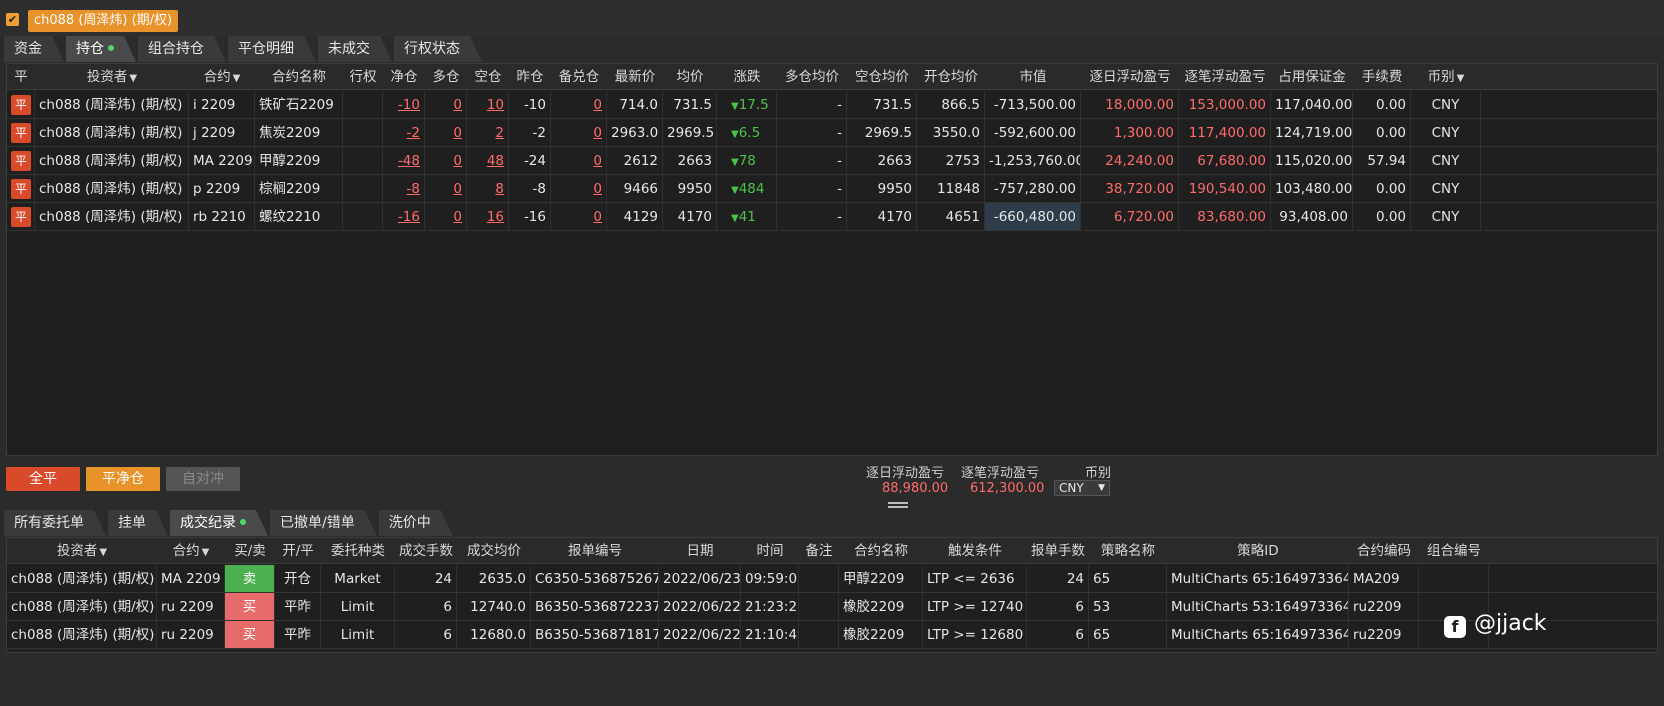 The height and width of the screenshot is (706, 1664). Describe the element at coordinates (123, 479) in the screenshot. I see `close-net-button: 平净仓` at that location.